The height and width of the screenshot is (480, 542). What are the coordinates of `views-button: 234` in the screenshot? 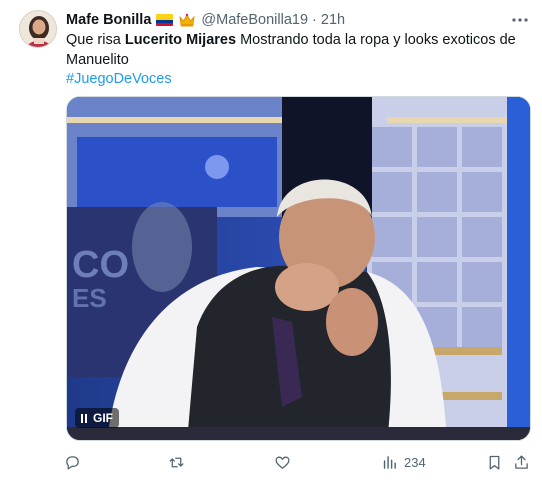 It's located at (403, 462).